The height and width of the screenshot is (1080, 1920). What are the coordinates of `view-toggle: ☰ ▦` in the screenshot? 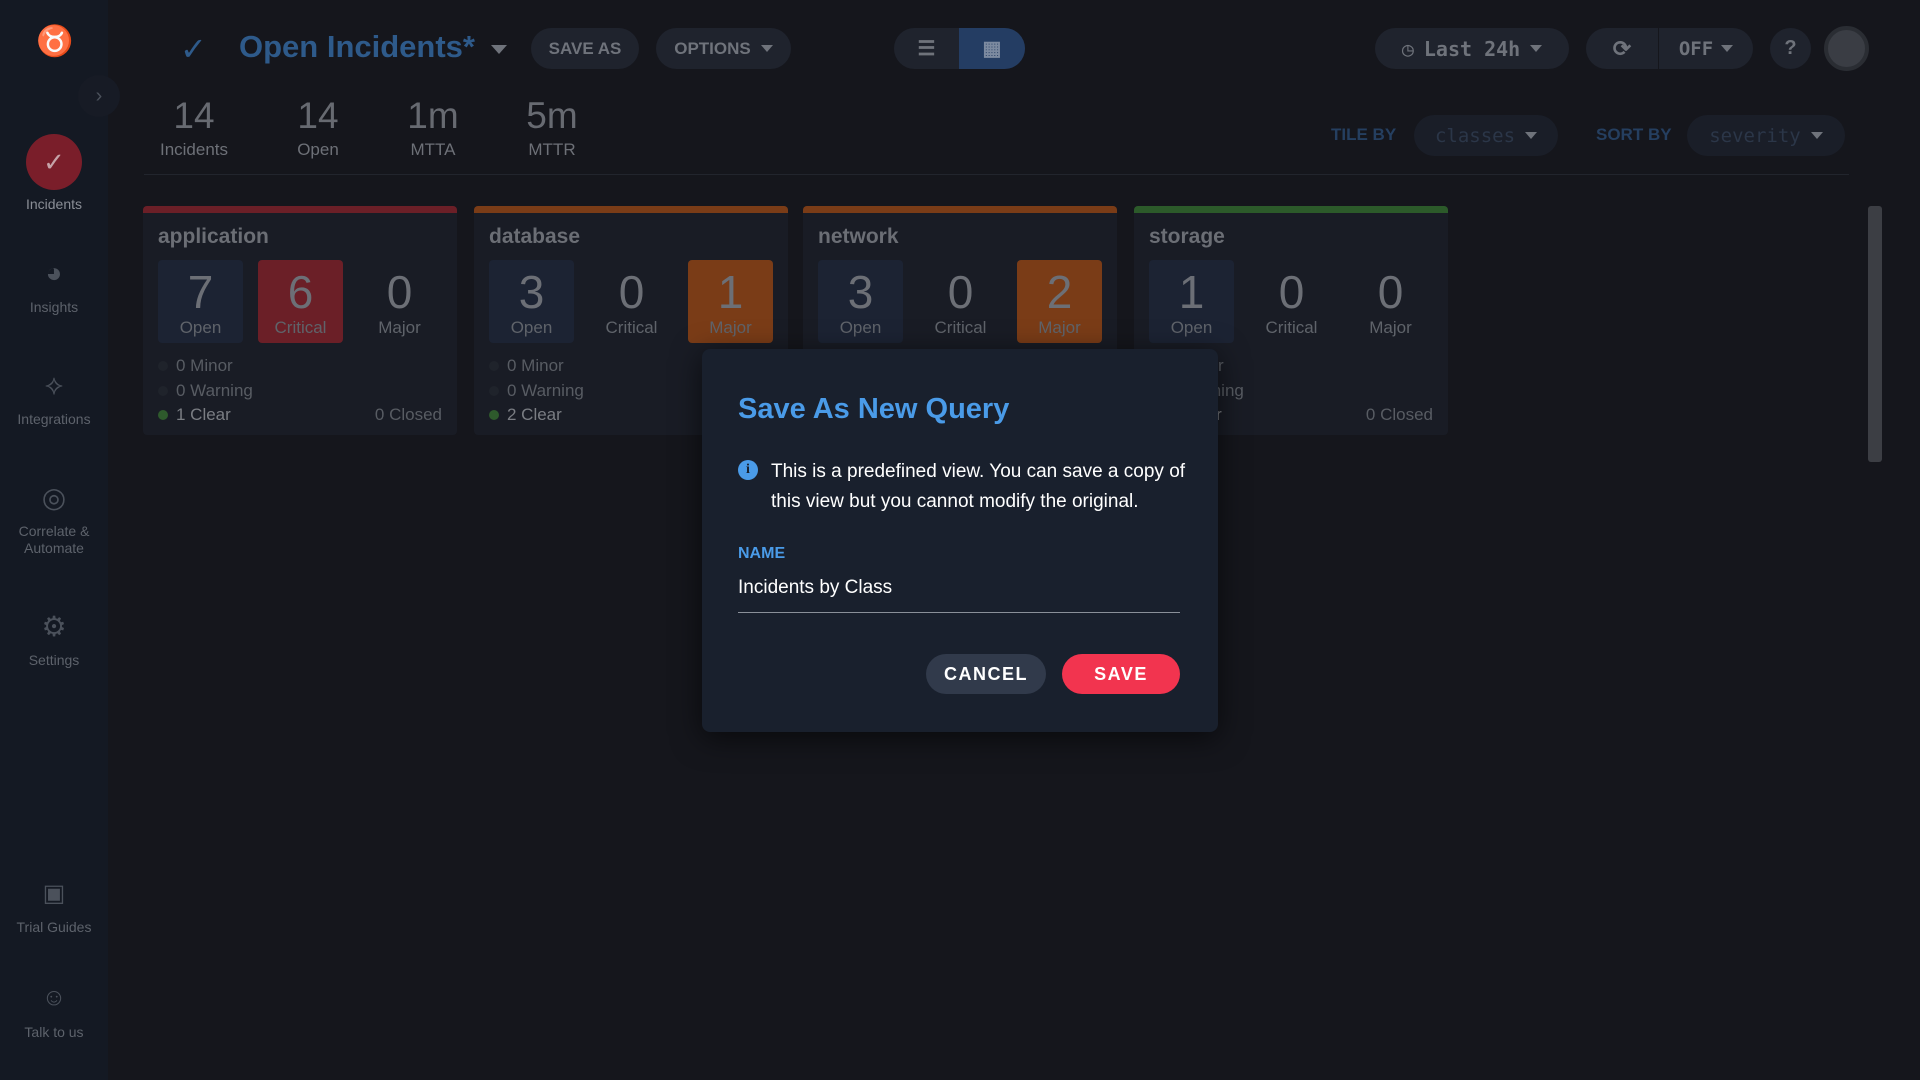 It's located at (959, 48).